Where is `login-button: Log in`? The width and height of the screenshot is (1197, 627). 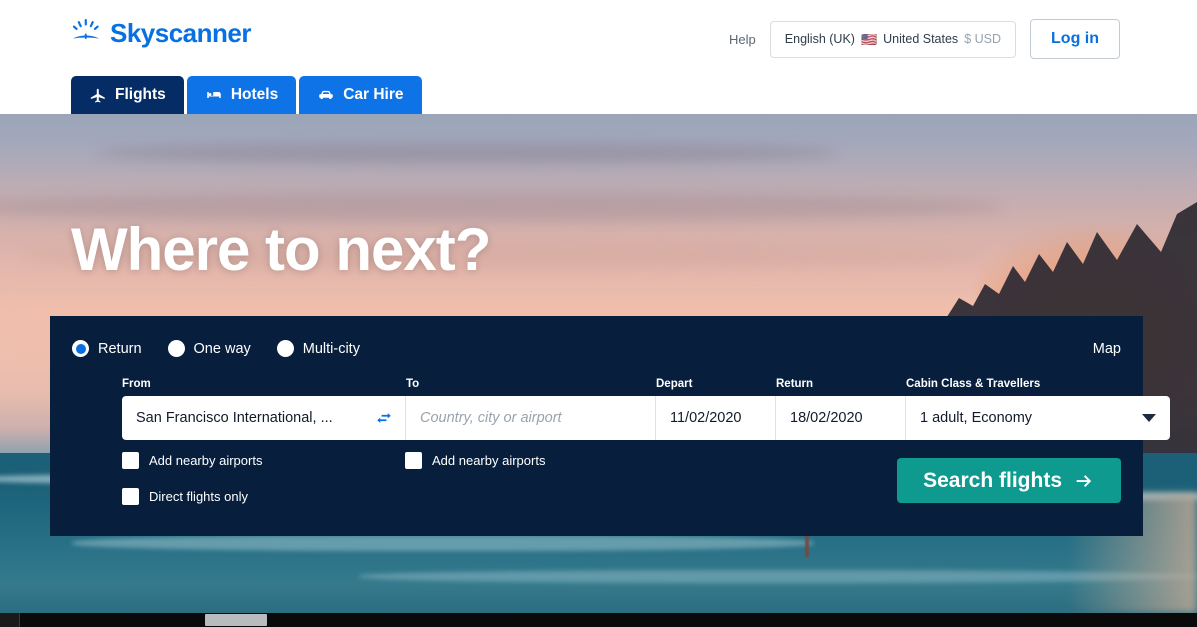 login-button: Log in is located at coordinates (1075, 39).